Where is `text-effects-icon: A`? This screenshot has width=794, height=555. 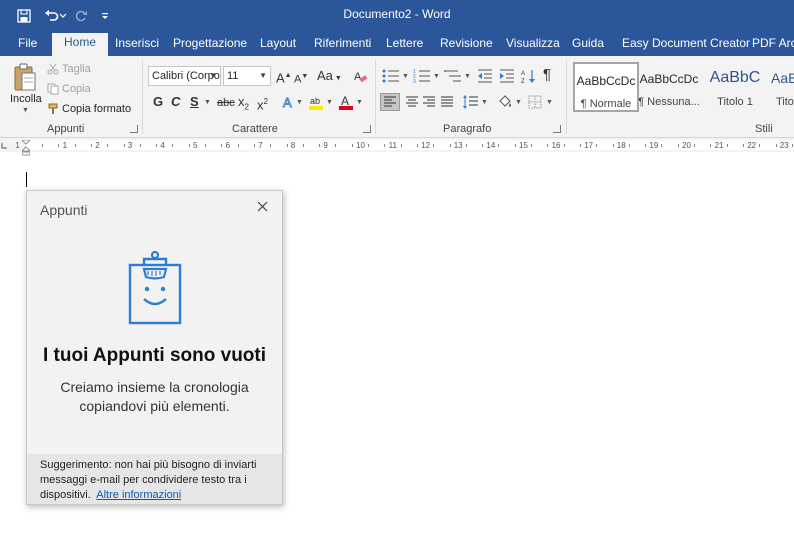 text-effects-icon: A is located at coordinates (288, 102).